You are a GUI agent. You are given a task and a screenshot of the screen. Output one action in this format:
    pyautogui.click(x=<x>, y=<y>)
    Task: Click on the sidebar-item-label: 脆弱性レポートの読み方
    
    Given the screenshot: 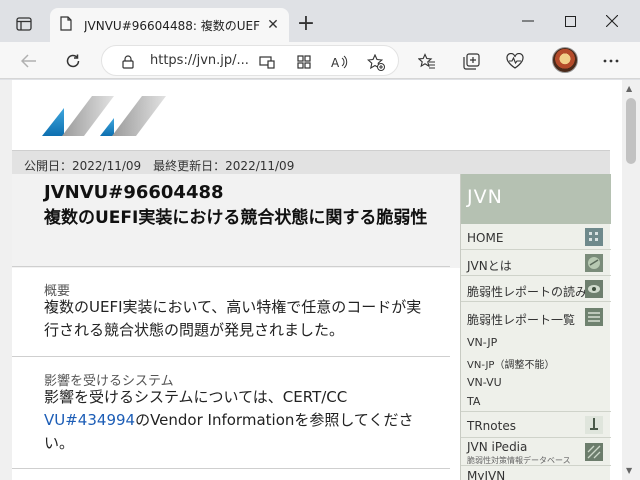 What is the action you would take?
    pyautogui.click(x=533, y=292)
    